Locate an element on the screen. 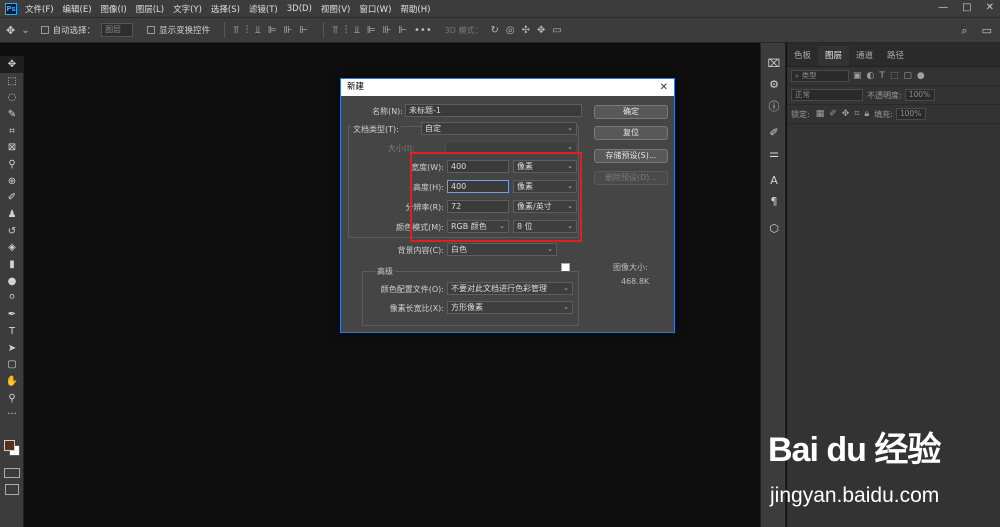 The width and height of the screenshot is (1000, 527). shape-tool-icon: ▢ is located at coordinates (12, 364).